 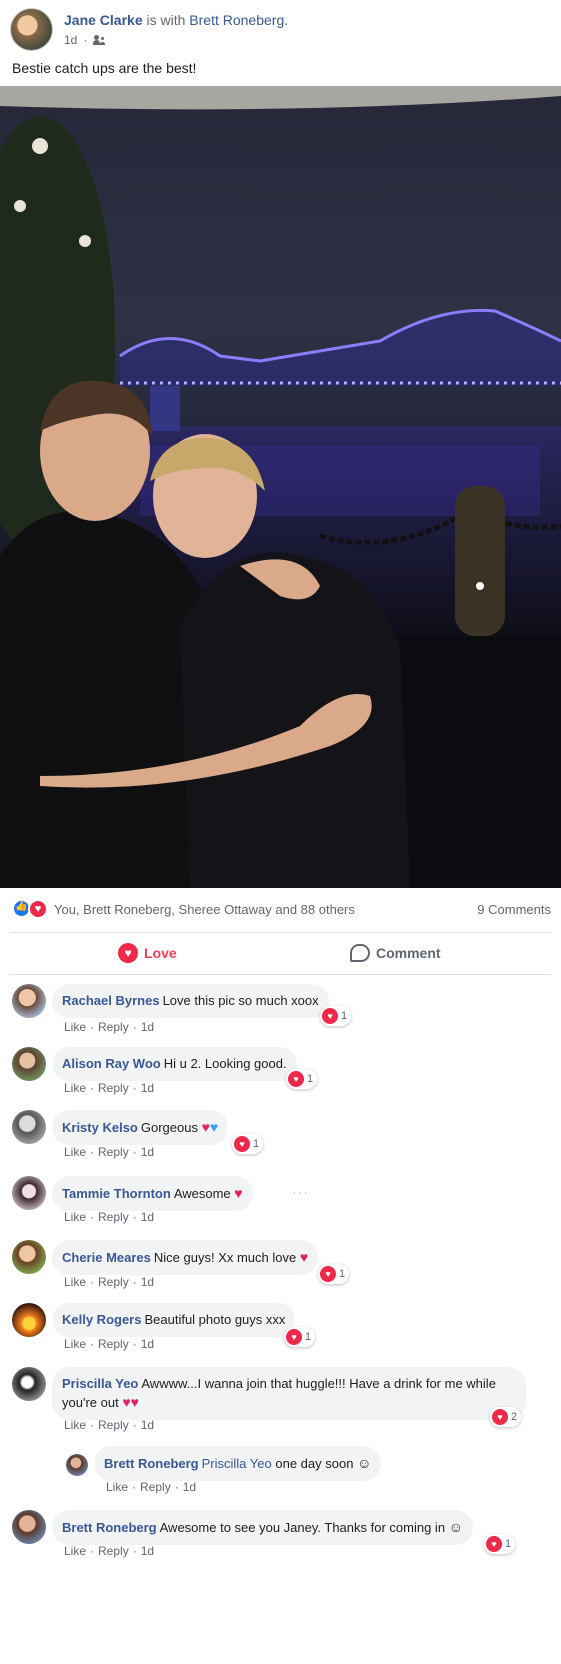 I want to click on post-actions: ♥ Love Comment, so click(x=280, y=953).